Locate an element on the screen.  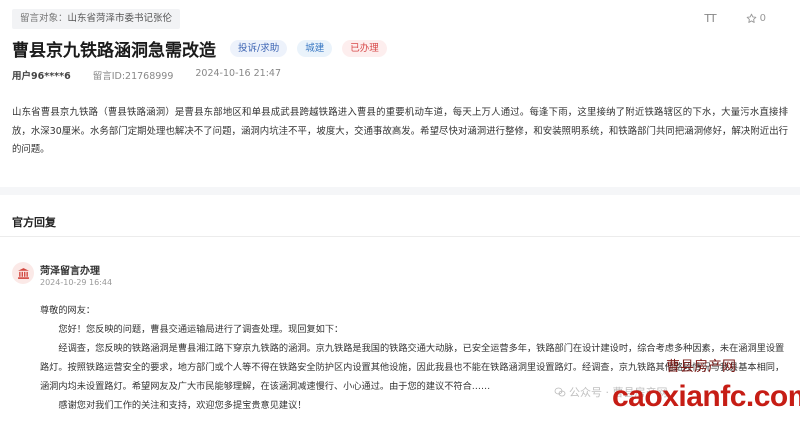
reply-org-name: 菏泽留言办理 is located at coordinates (70, 271).